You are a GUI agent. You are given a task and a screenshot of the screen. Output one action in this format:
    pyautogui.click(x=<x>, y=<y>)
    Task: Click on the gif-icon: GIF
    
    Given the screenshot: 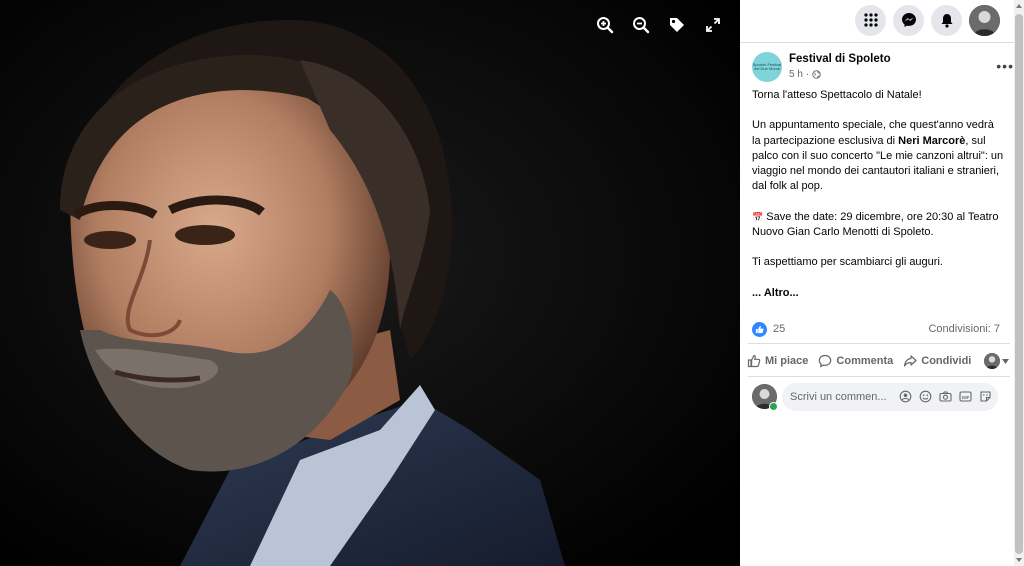 What is the action you would take?
    pyautogui.click(x=965, y=396)
    